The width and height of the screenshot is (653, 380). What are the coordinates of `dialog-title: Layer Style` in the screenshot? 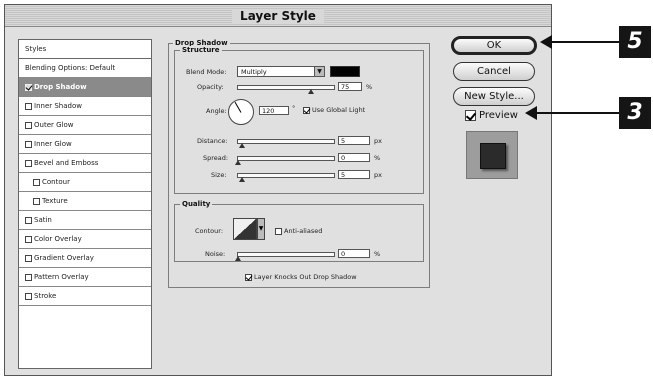 It's located at (278, 16).